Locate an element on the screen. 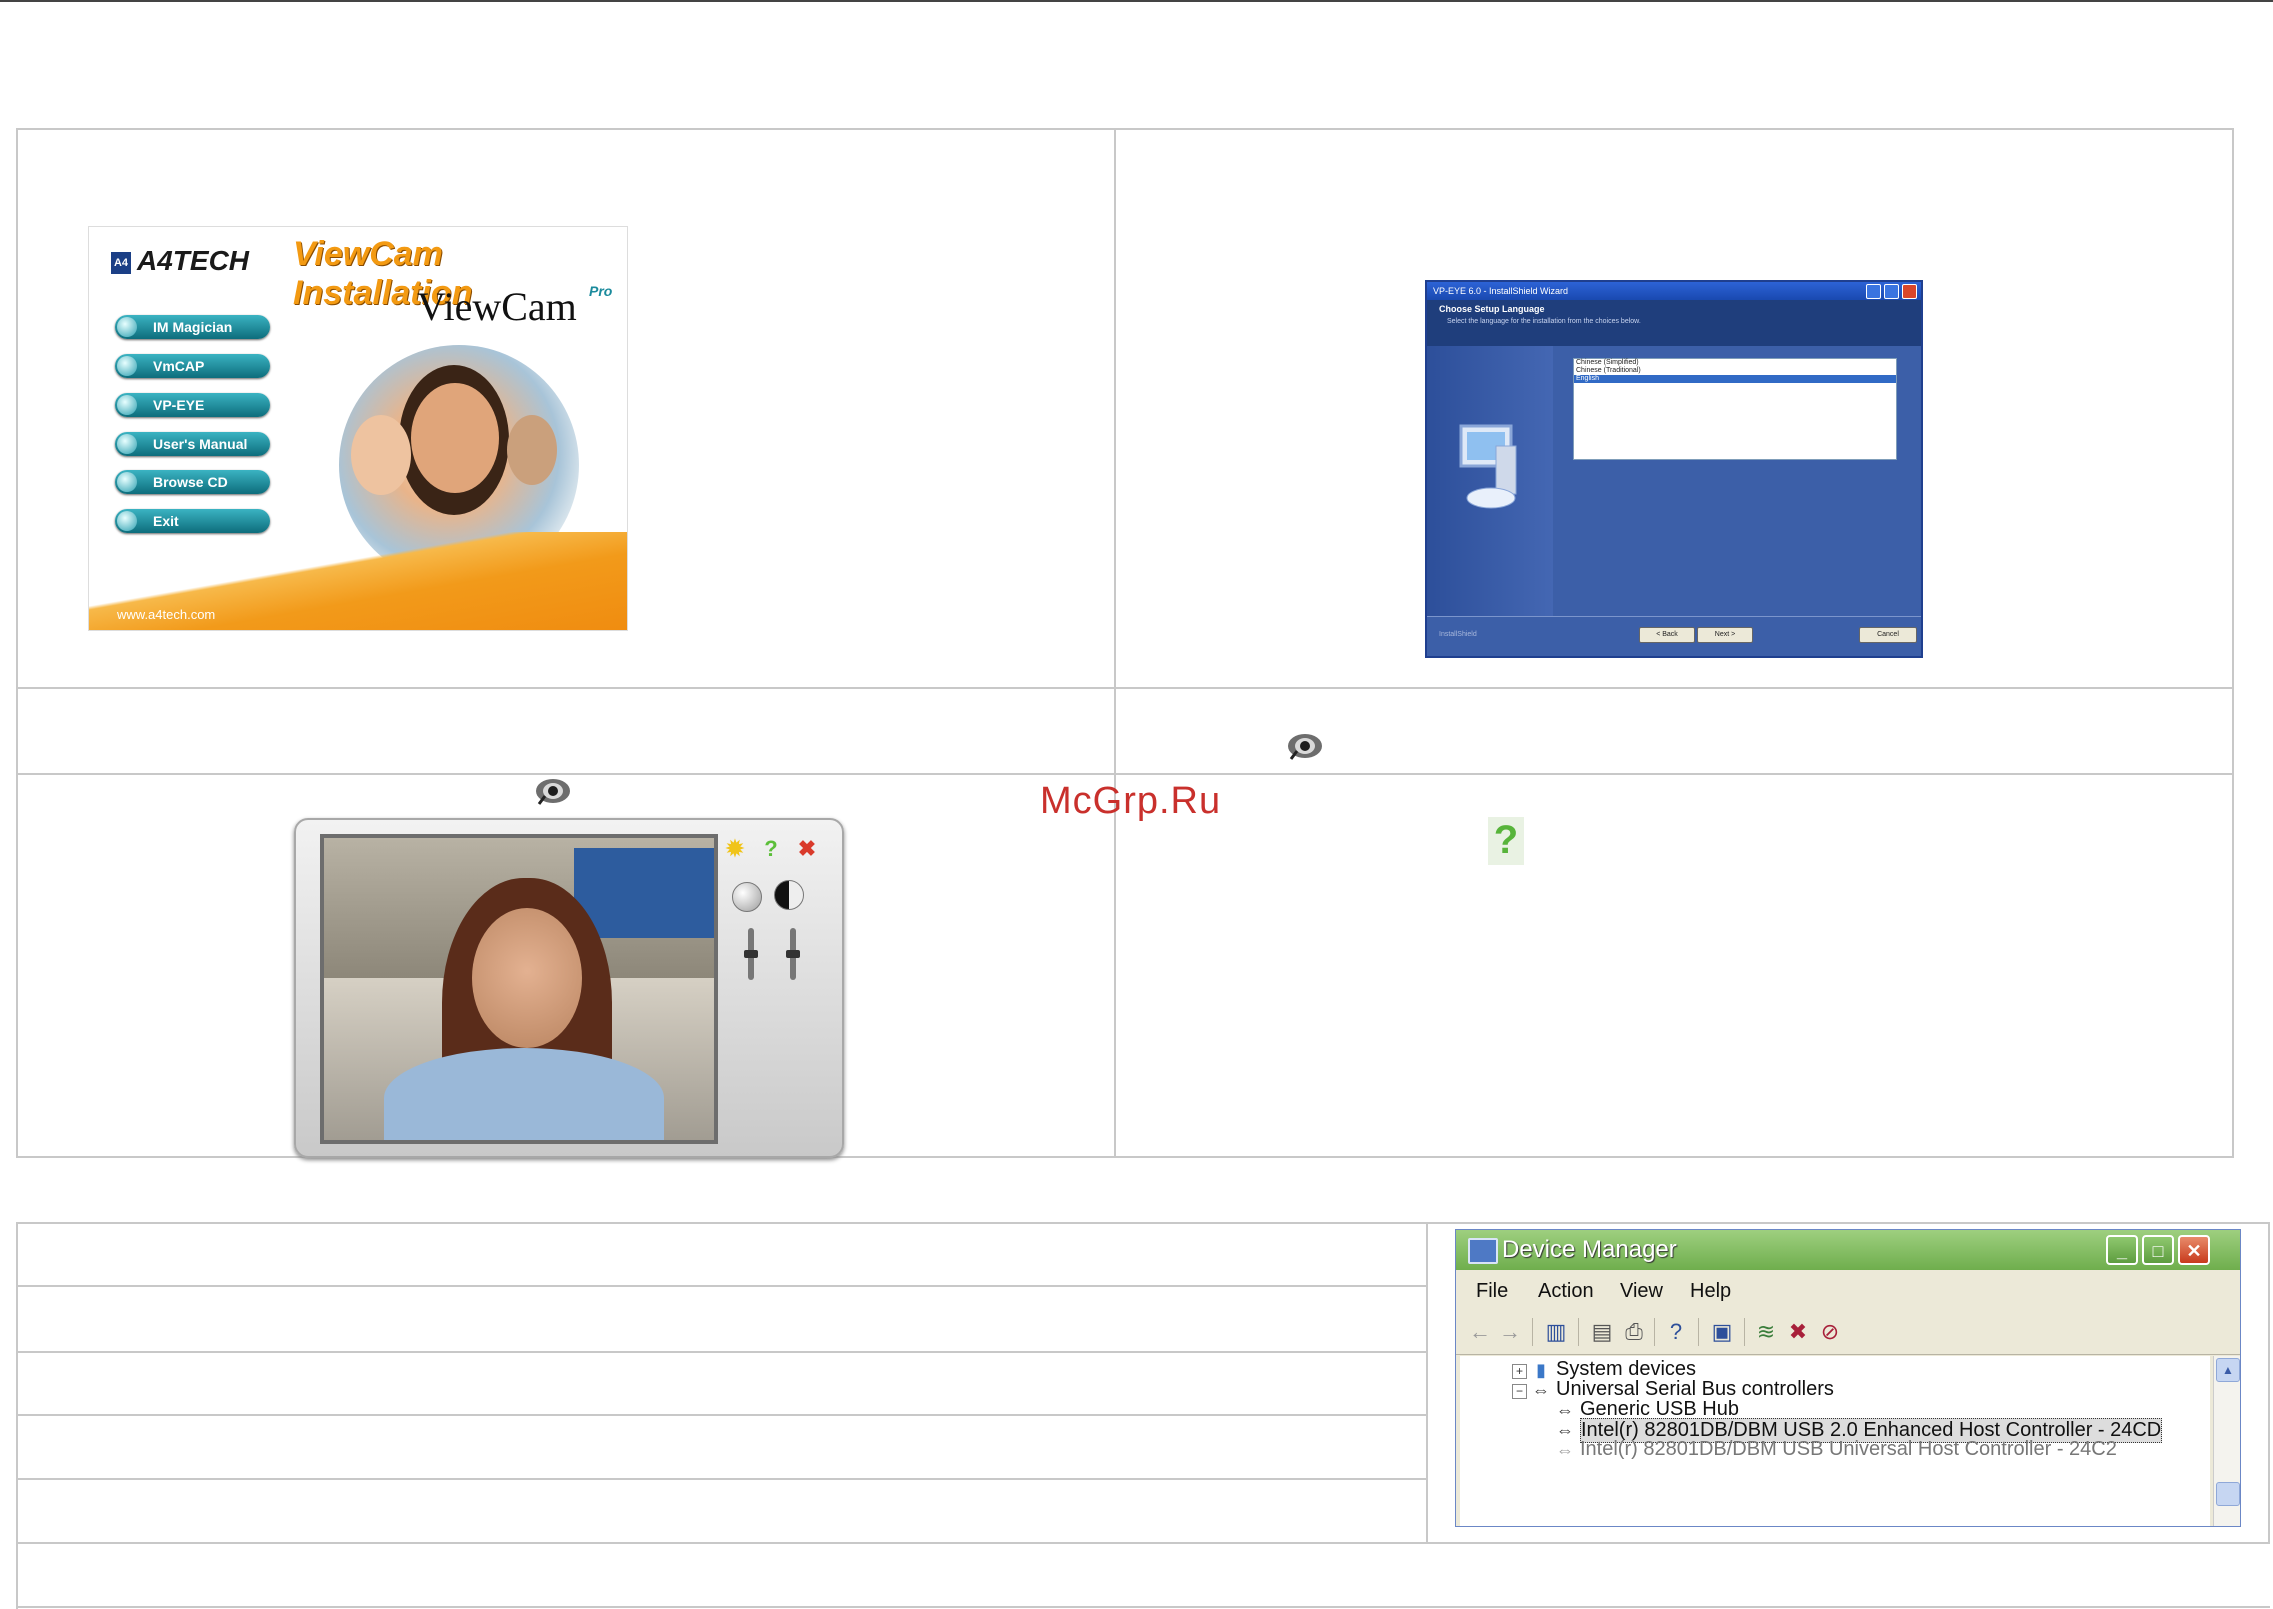 This screenshot has height=1609, width=2273. vertical-scrollbar: ▲ is located at coordinates (2226, 1441).